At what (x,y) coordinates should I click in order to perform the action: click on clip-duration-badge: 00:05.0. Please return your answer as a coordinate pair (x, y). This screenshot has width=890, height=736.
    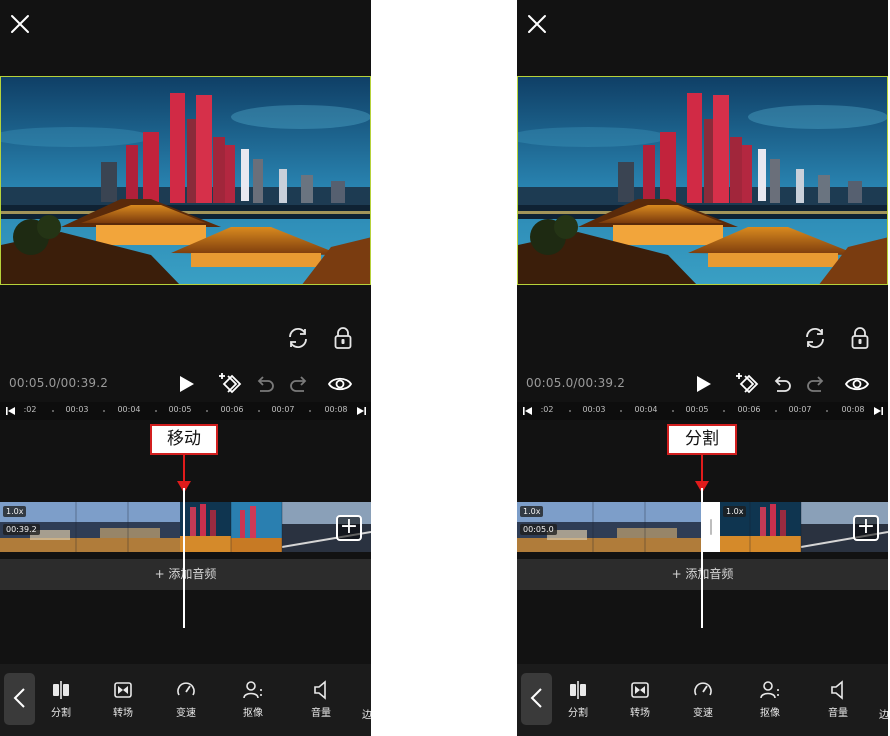
    Looking at the image, I should click on (538, 529).